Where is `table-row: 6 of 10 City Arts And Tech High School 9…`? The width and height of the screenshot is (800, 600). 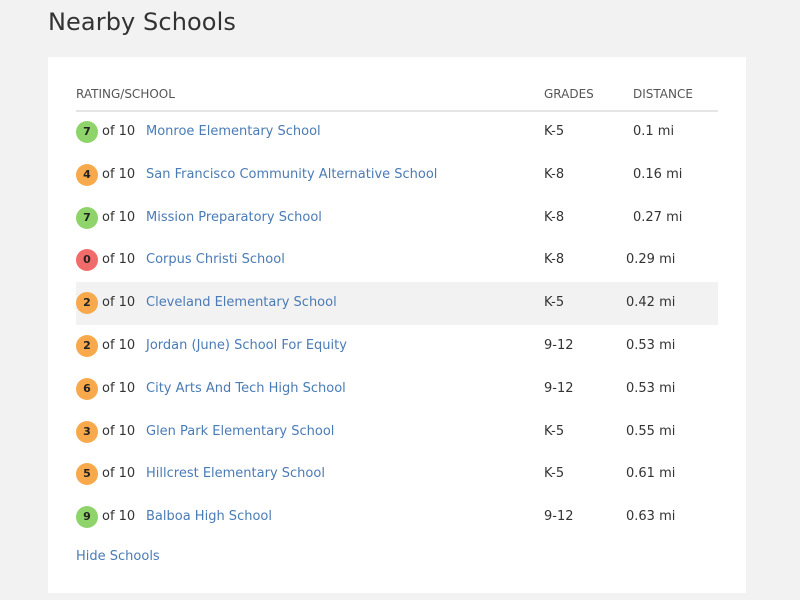
table-row: 6 of 10 City Arts And Tech High School 9… is located at coordinates (397, 389).